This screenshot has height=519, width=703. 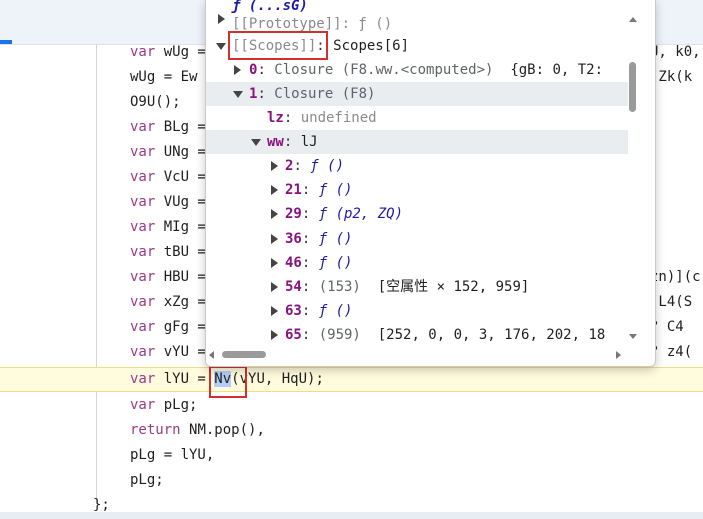 What do you see at coordinates (453, 287) in the screenshot?
I see `array-preview: [空属性 × 152, 959]` at bounding box center [453, 287].